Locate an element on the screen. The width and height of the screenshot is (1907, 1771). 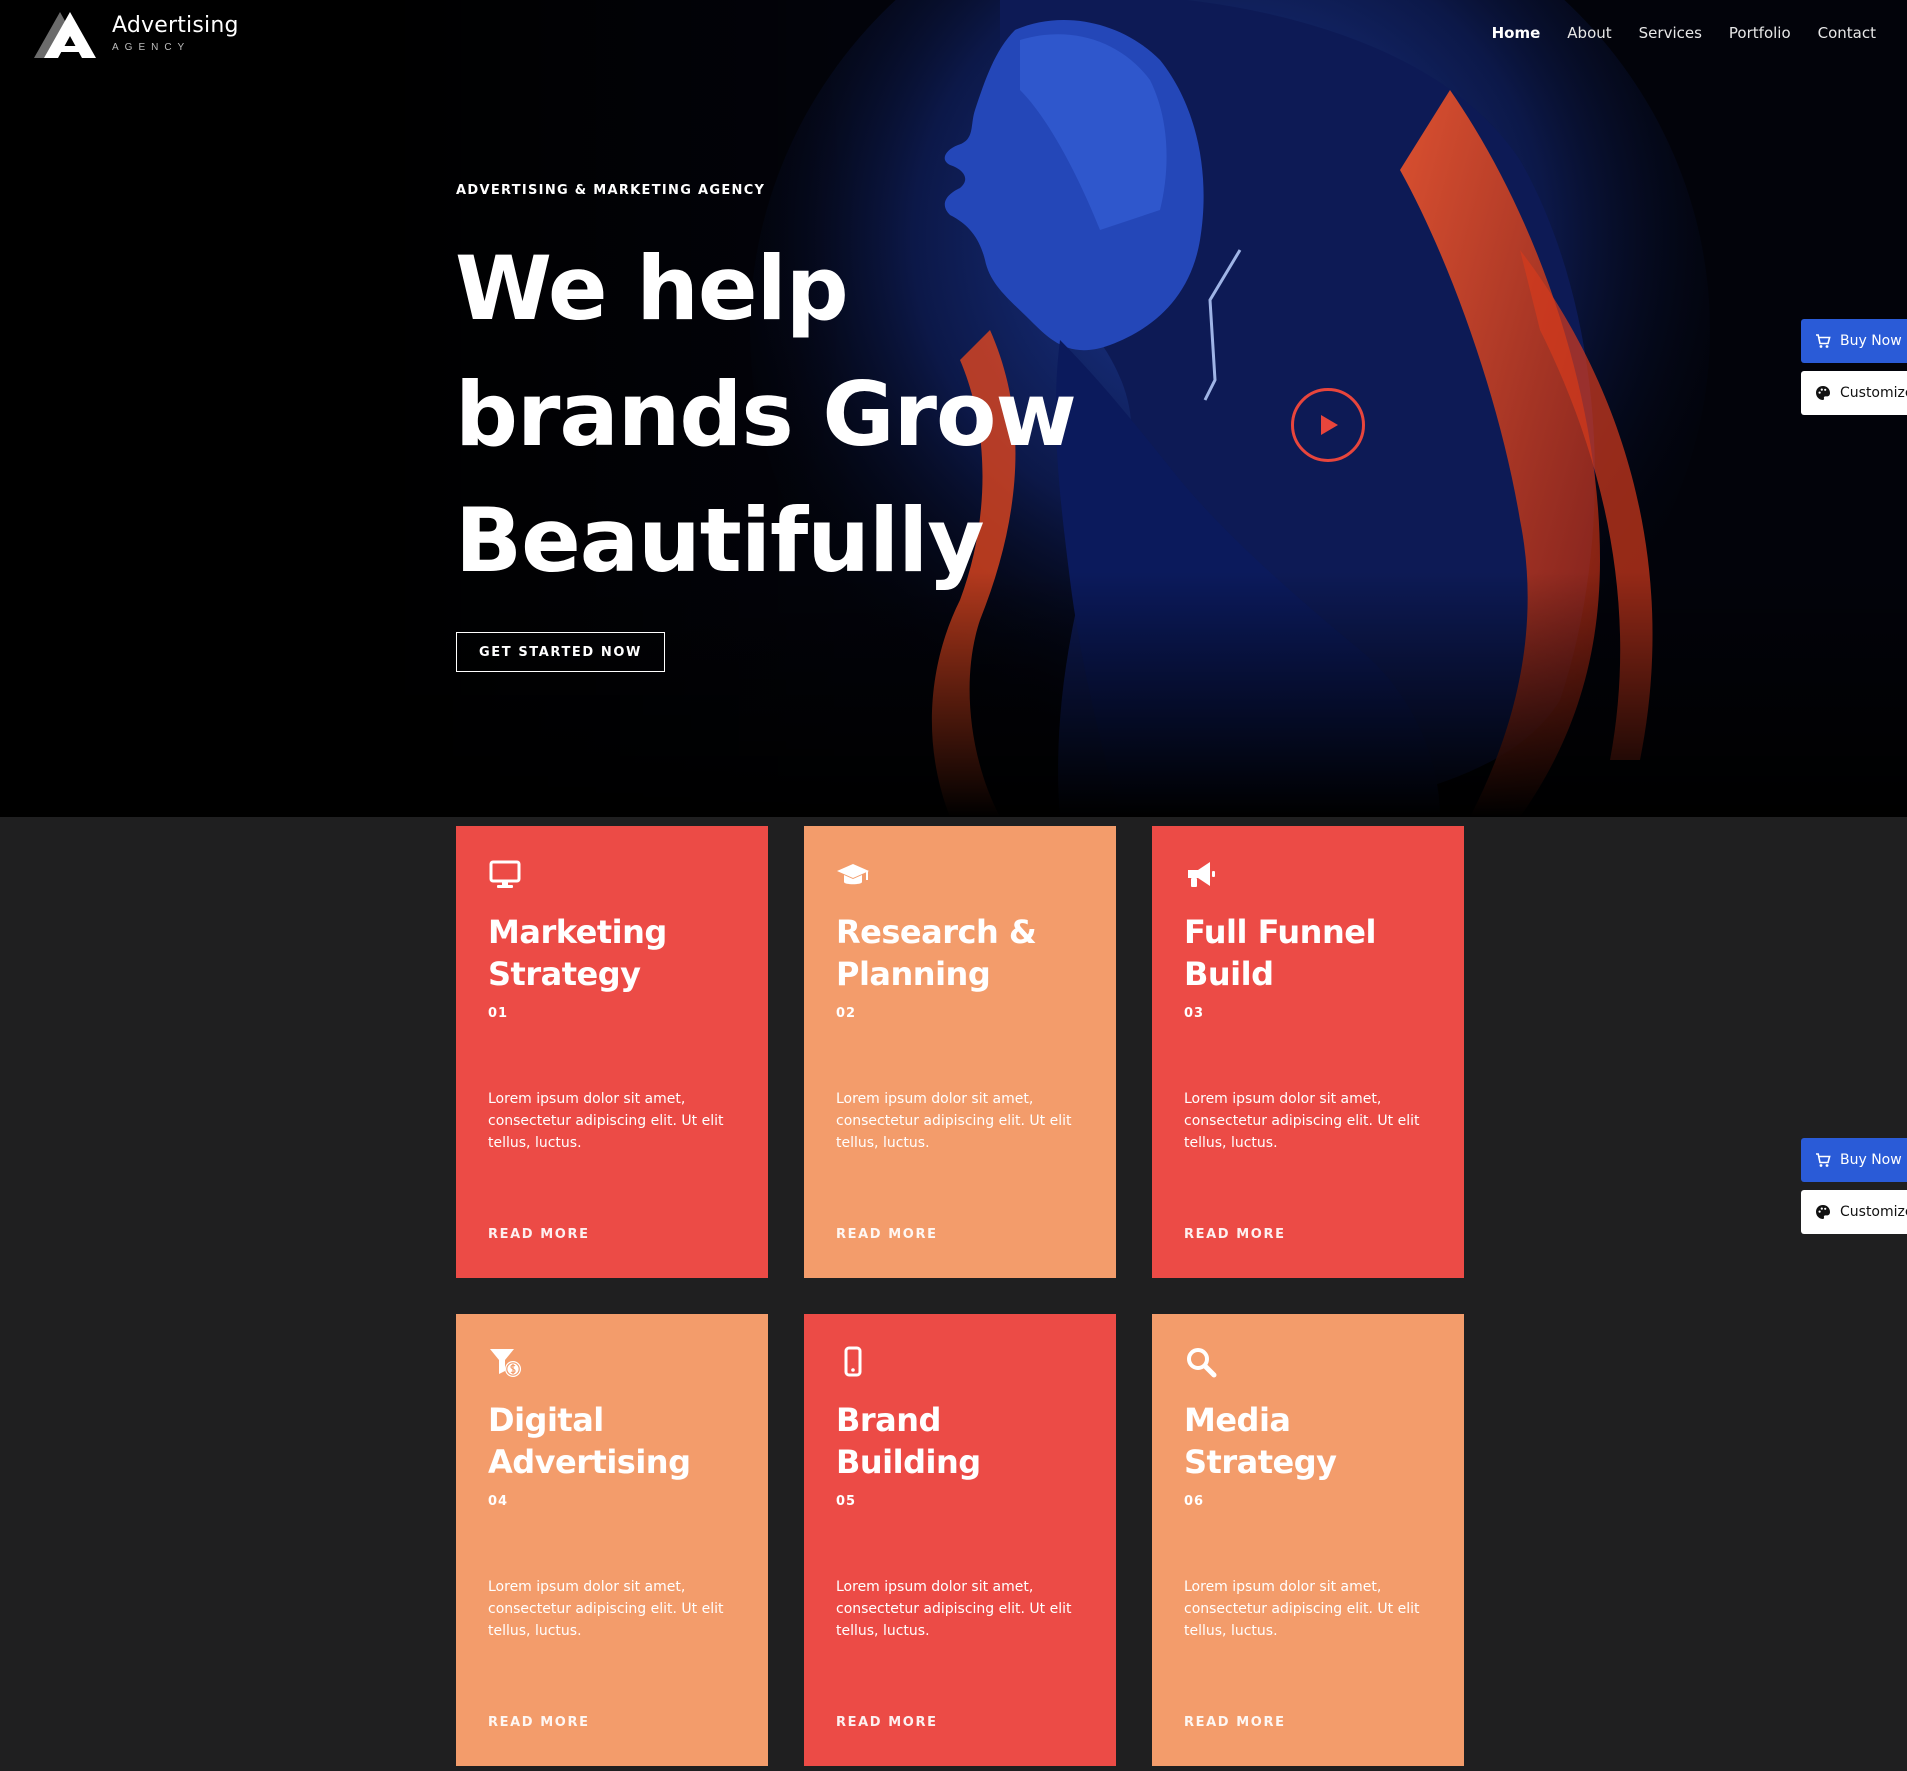
service-title-line: Digital is located at coordinates (546, 1420).